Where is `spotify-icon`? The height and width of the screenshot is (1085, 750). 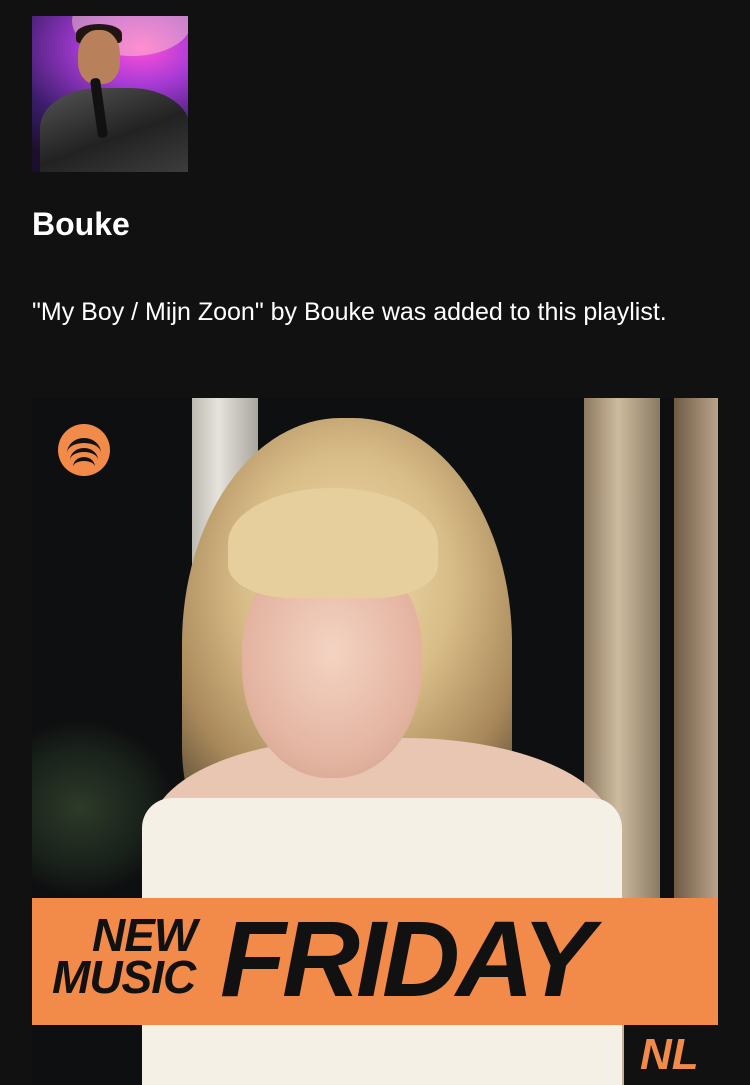 spotify-icon is located at coordinates (84, 450).